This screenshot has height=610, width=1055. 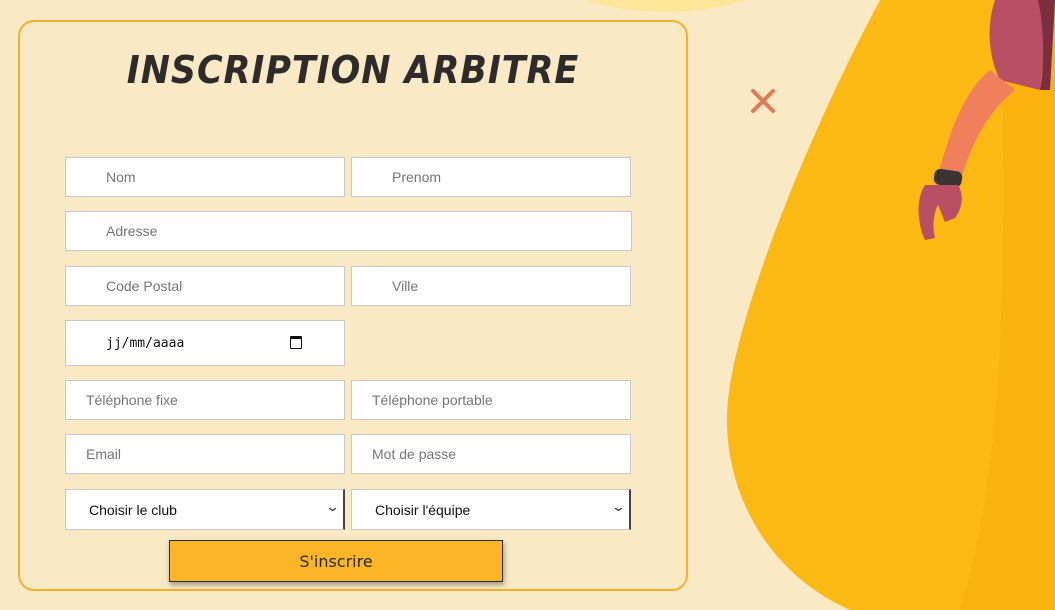 I want to click on close-icon, so click(x=763, y=101).